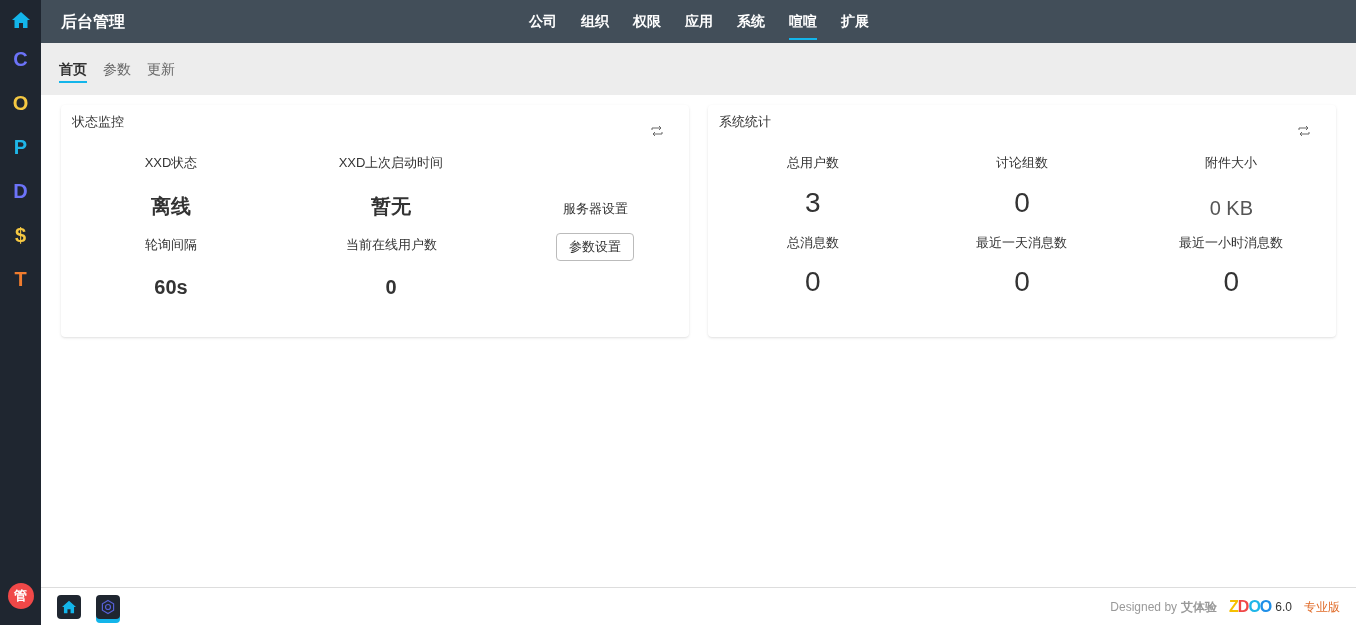  I want to click on stat-label: XXD状态, so click(171, 163).